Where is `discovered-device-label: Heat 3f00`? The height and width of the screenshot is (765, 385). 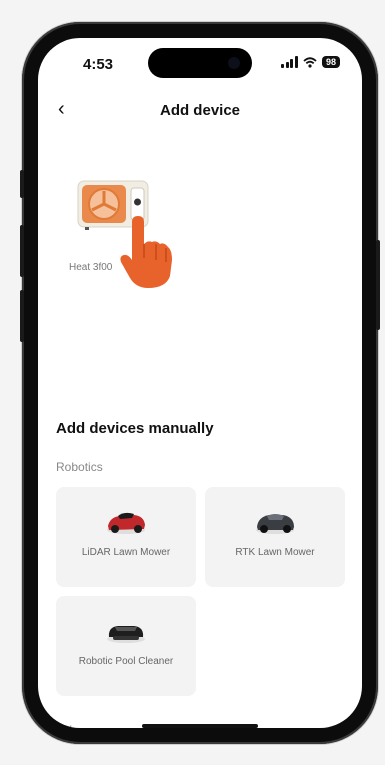
discovered-device-label: Heat 3f00 is located at coordinates (91, 267).